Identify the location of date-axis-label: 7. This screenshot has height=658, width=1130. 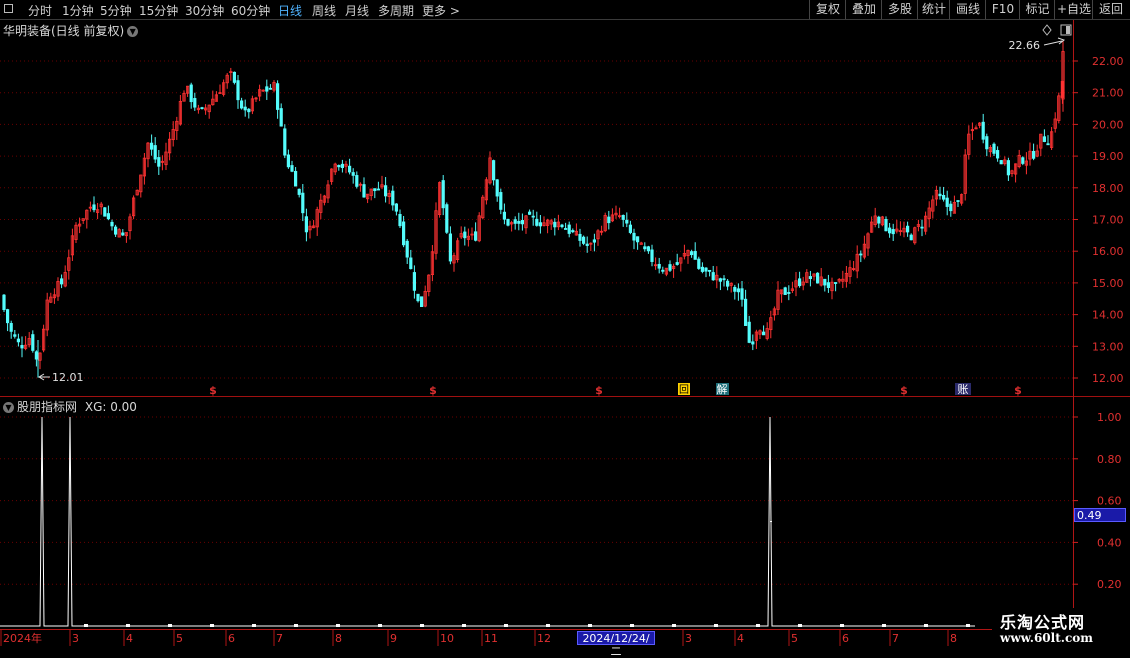
(895, 638).